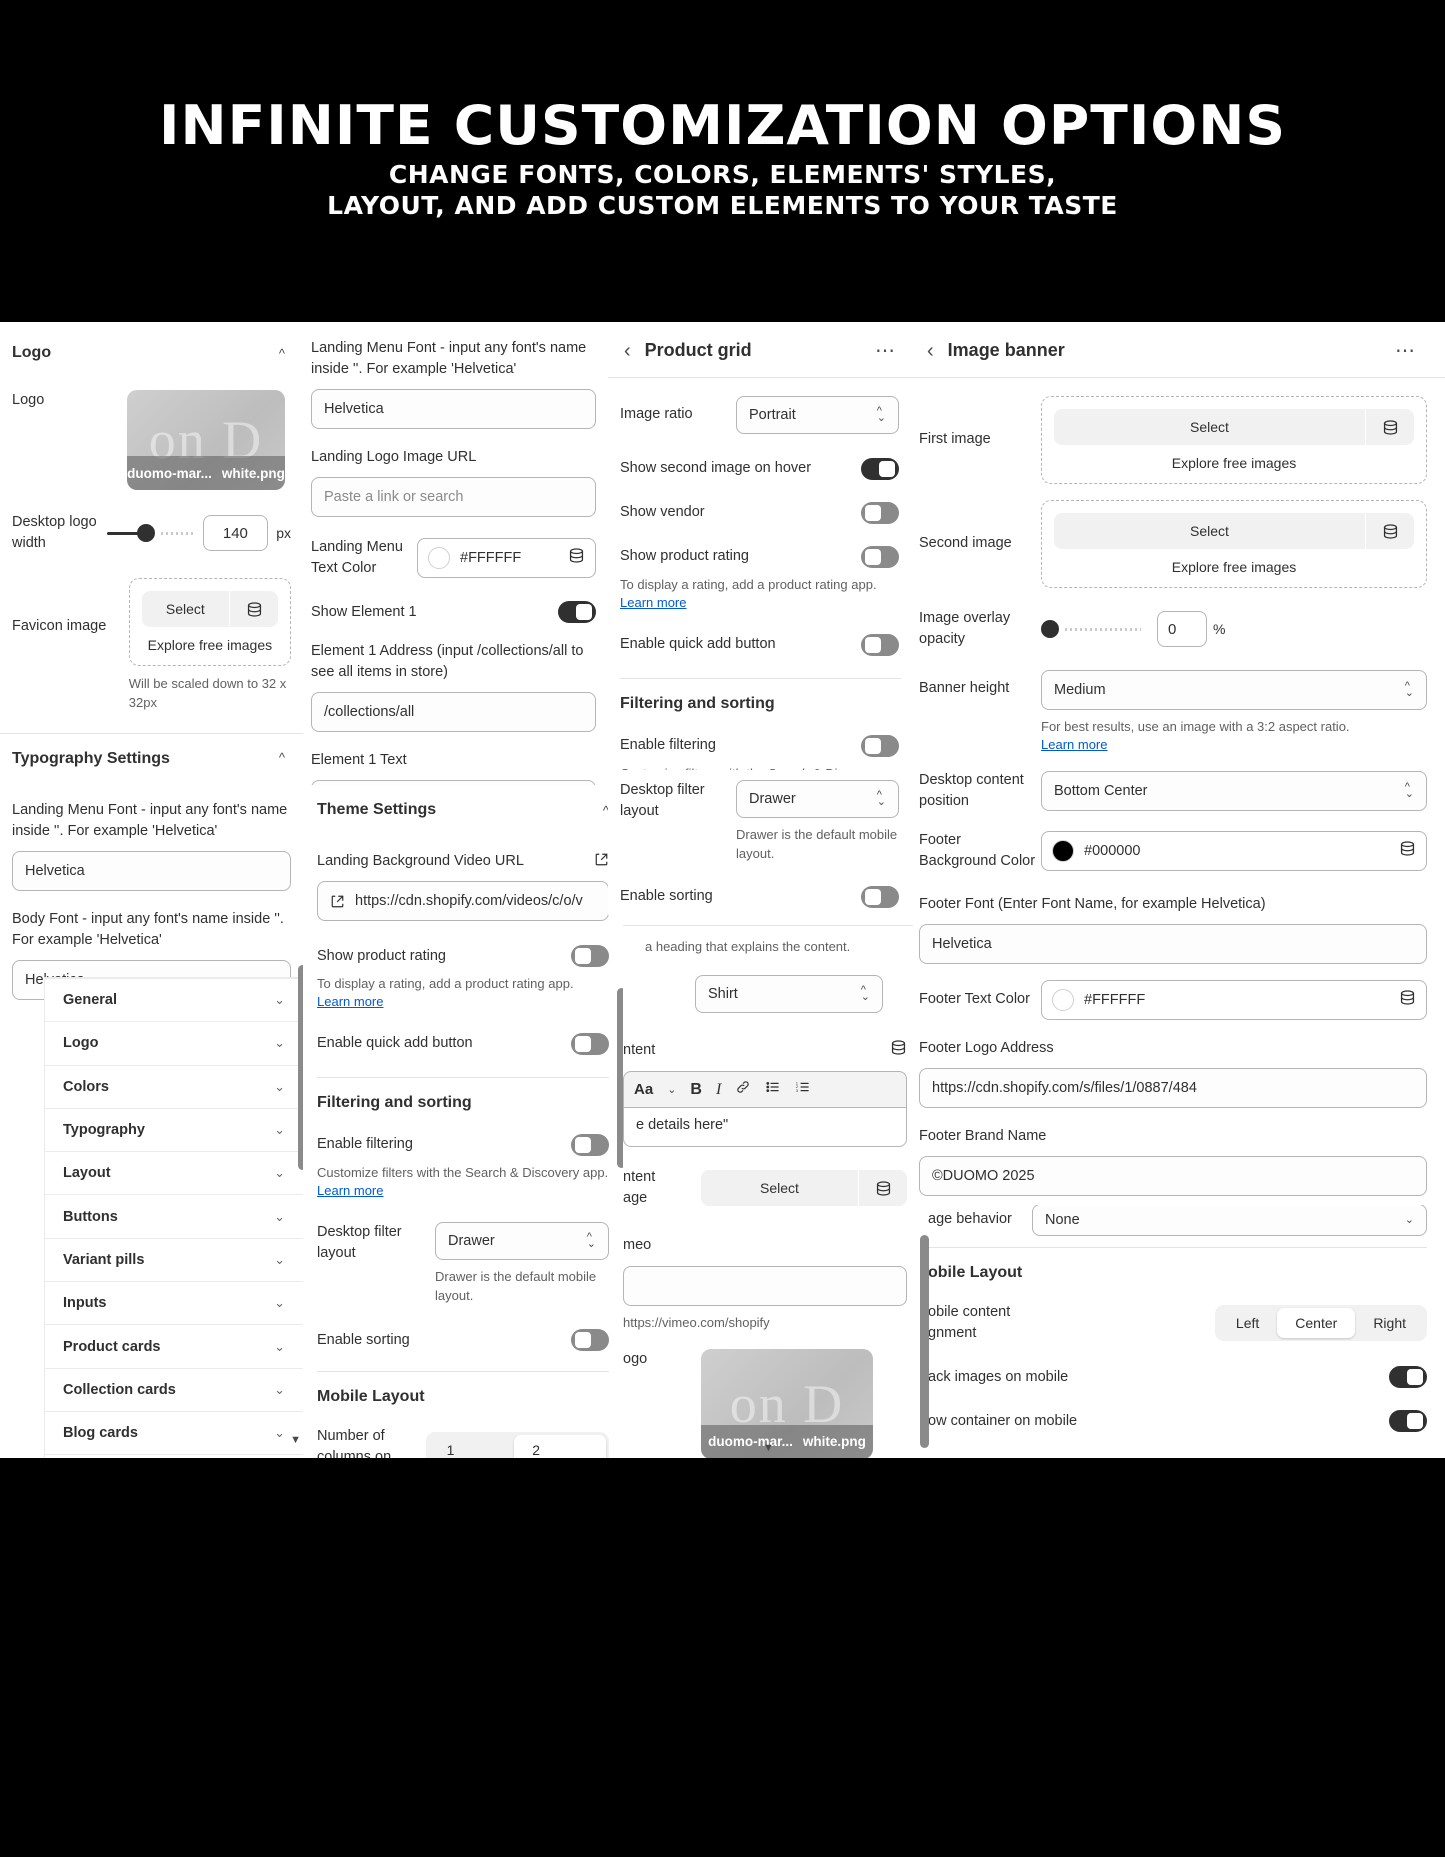  I want to click on rich-text-toolbar: Aa ⌄ B I 1 2 3, so click(765, 1089).